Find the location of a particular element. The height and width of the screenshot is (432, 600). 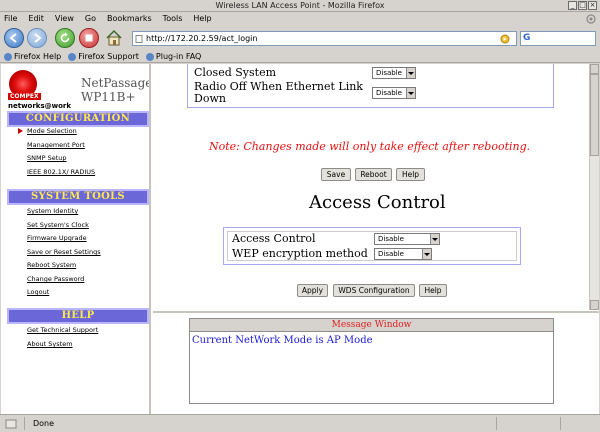

bookmark-firefox-help: Firefox Help is located at coordinates (32, 56).